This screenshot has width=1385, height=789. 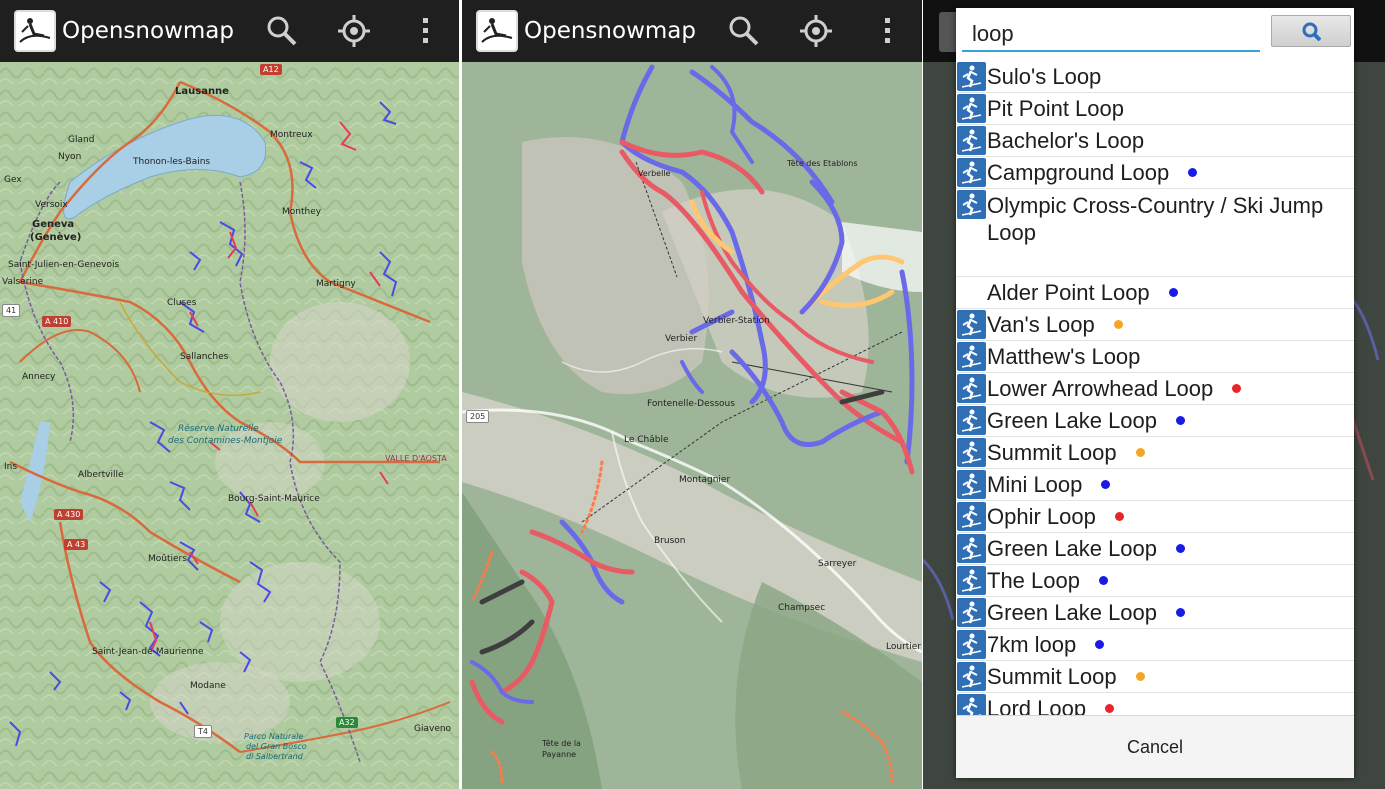 What do you see at coordinates (1114, 389) in the screenshot?
I see `result-label: Lower Arrowhead Loop` at bounding box center [1114, 389].